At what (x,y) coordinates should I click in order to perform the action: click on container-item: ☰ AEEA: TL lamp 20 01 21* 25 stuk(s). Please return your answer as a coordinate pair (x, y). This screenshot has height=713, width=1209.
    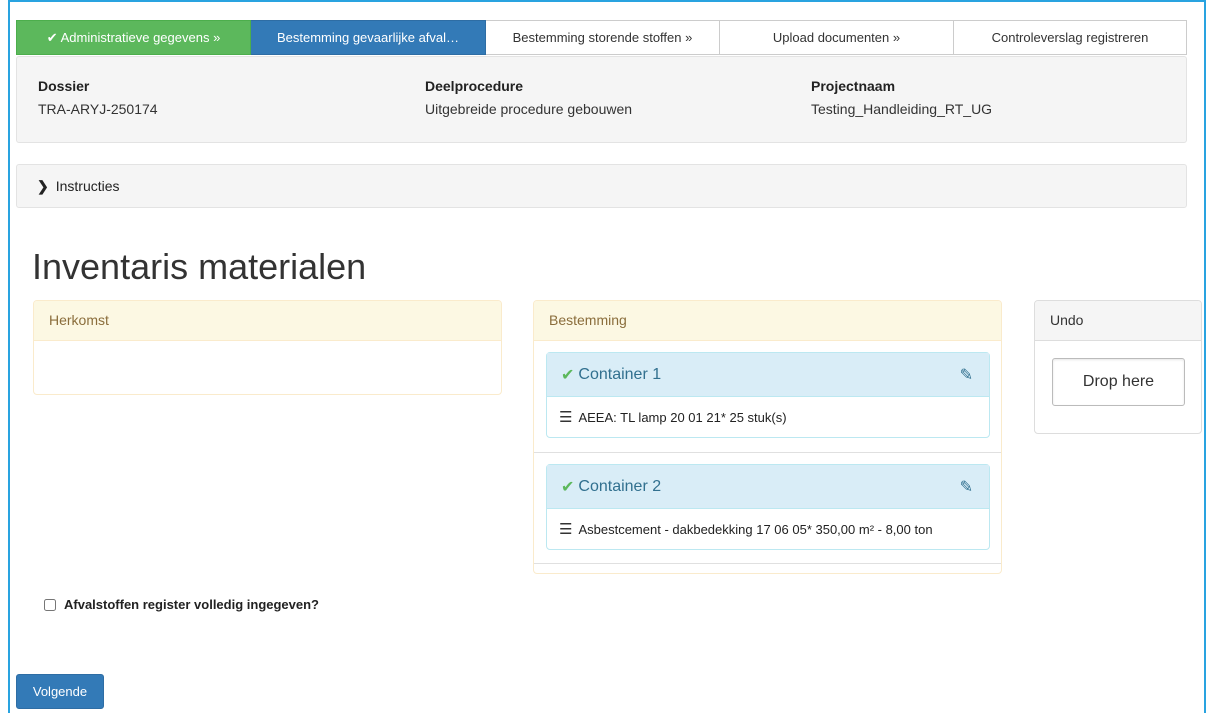
    Looking at the image, I should click on (768, 417).